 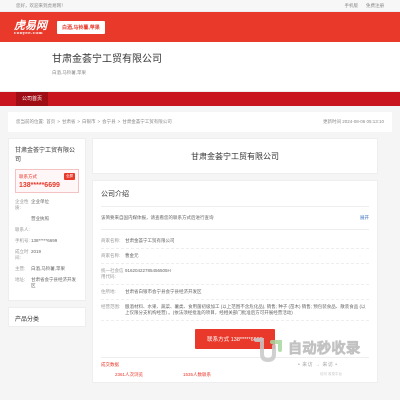 I want to click on update-time: 更新时间 2024-08-06 05:13:10, so click(x=353, y=121).